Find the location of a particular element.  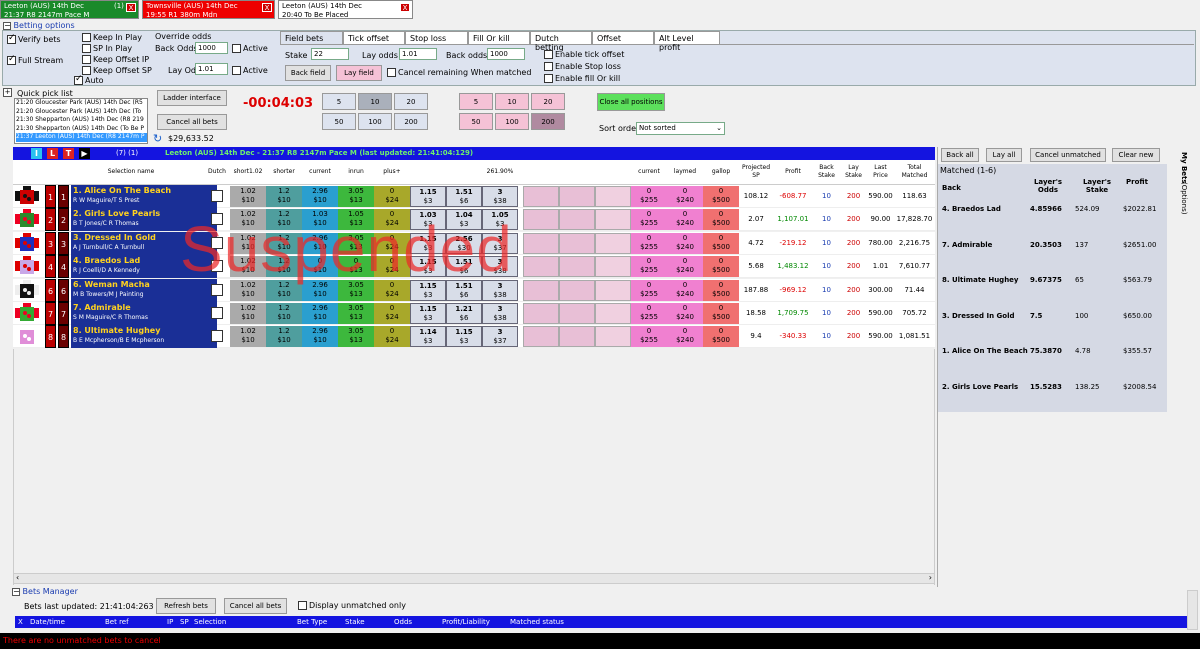

lay-stake-button: 100 is located at coordinates (512, 121).